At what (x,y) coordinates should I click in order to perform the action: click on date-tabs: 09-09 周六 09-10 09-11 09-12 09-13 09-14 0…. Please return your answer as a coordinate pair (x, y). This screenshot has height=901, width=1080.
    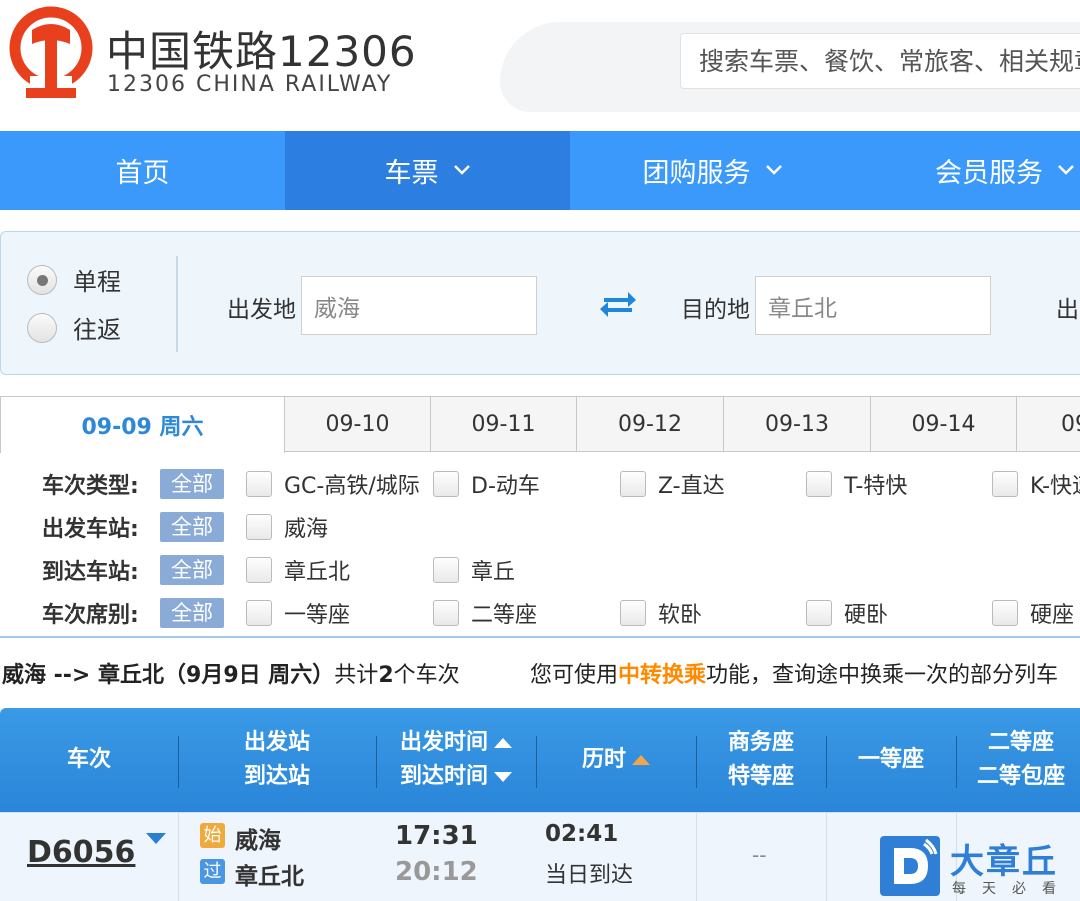
    Looking at the image, I should click on (540, 424).